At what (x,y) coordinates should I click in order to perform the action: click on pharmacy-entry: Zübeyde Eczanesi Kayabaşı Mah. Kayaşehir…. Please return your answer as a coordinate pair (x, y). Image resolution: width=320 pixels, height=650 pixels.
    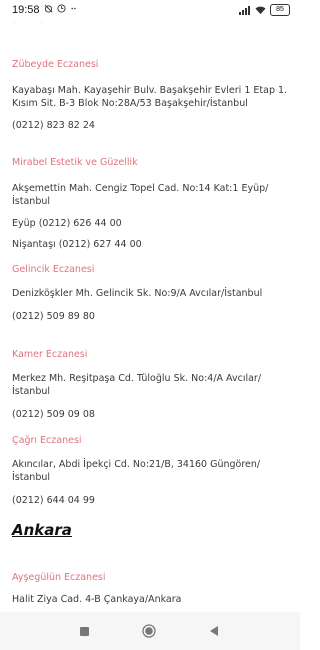
    Looking at the image, I should click on (152, 95).